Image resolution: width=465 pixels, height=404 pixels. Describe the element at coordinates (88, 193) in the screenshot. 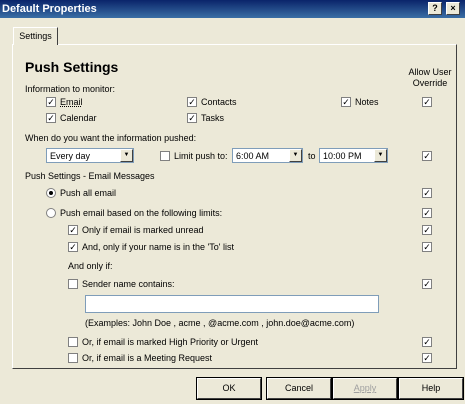

I see `push-all-label: Push all email` at that location.